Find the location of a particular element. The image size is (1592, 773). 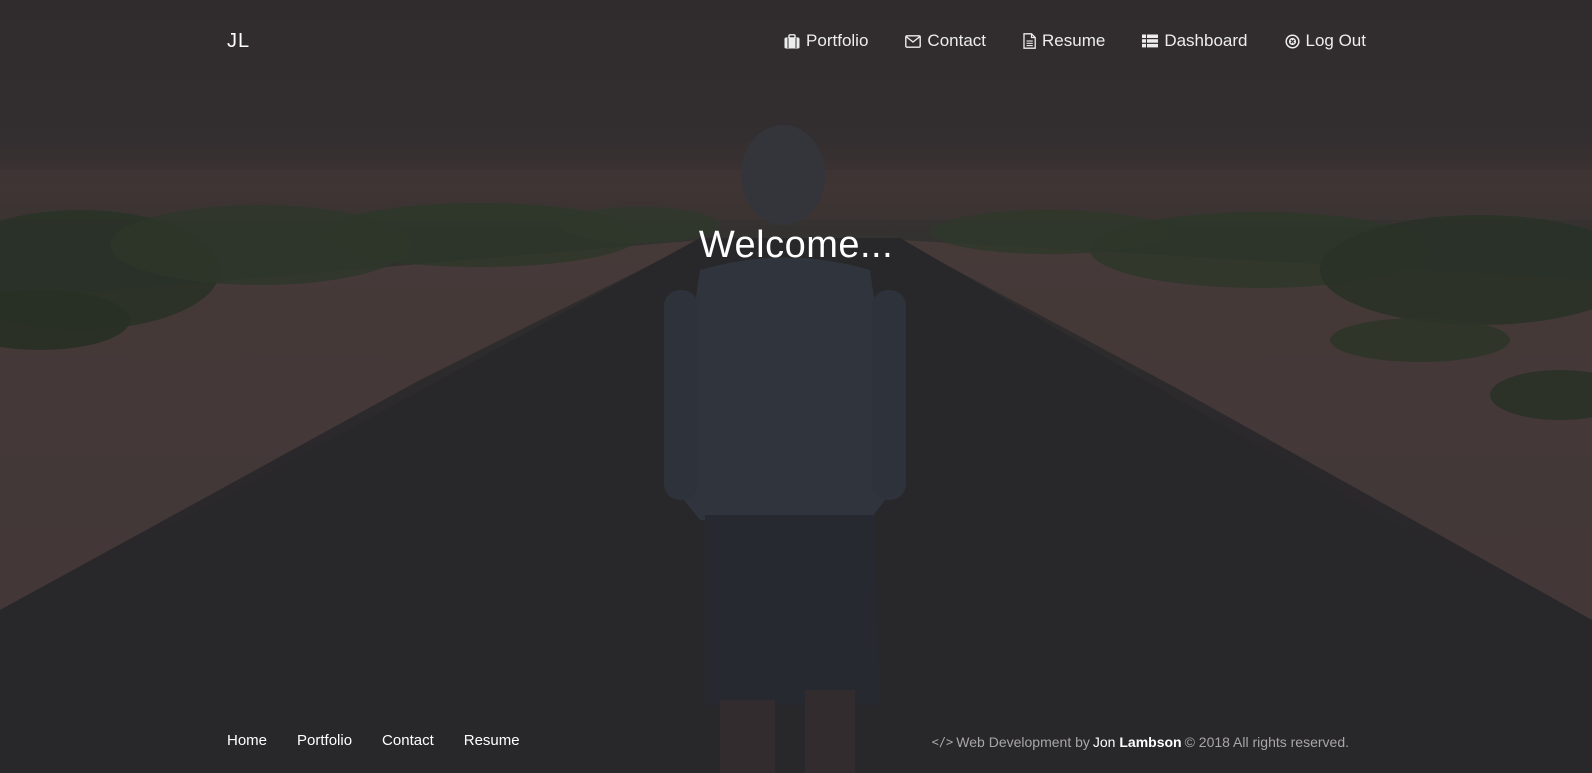

author-name: Jon Lambson is located at coordinates (1137, 742).